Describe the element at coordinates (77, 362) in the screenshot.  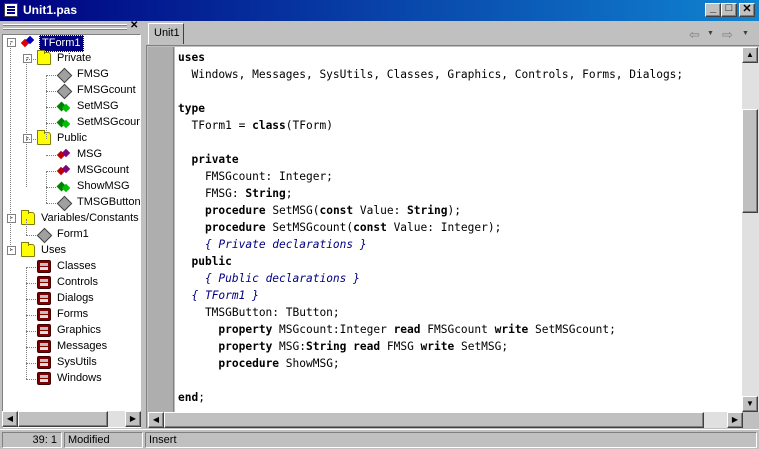
I see `tree-node-label: SysUtils` at that location.